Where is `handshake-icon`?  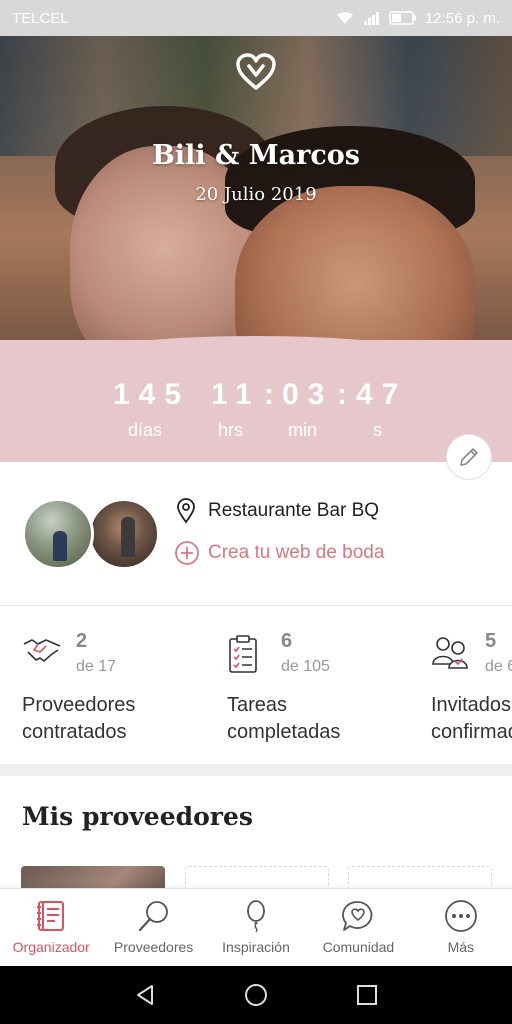 handshake-icon is located at coordinates (42, 650).